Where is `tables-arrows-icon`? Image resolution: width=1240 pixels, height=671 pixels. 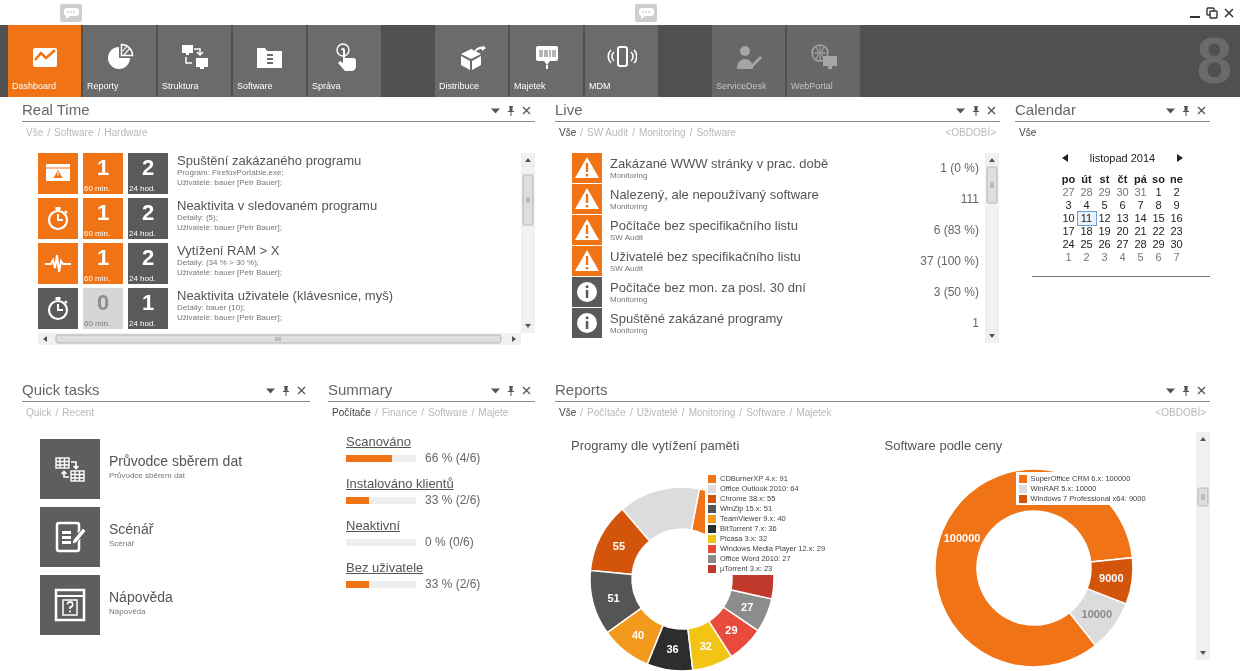 tables-arrows-icon is located at coordinates (70, 469).